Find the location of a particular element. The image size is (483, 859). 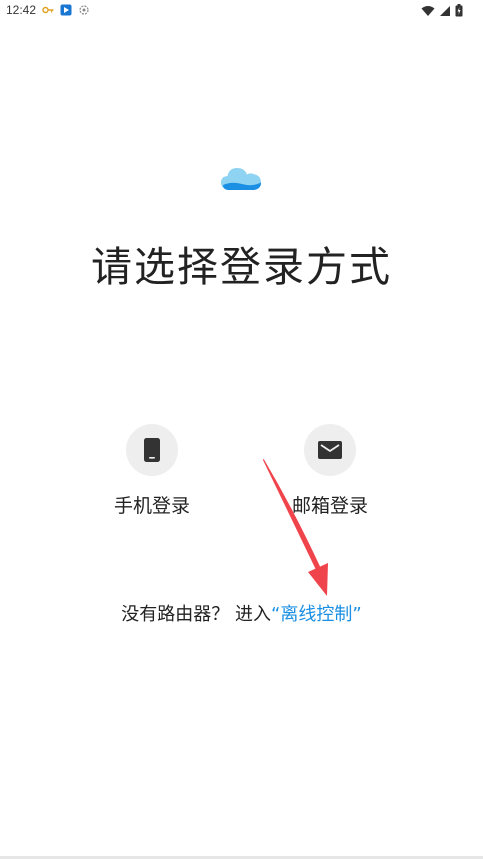

offline-control-link: “离线控制” is located at coordinates (316, 614).